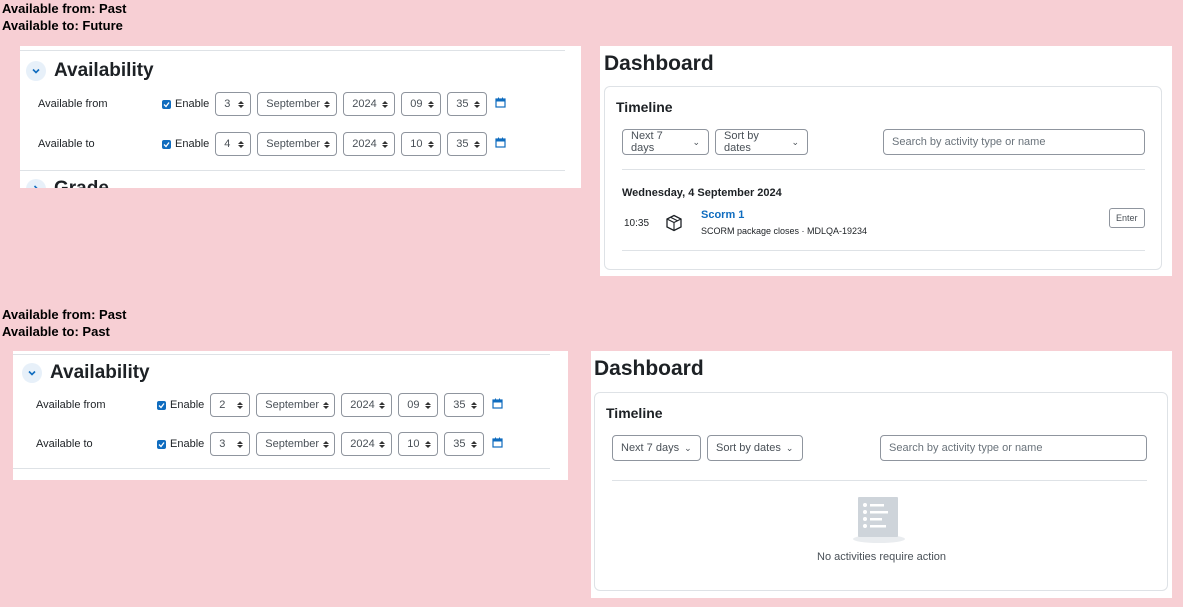 The height and width of the screenshot is (607, 1183). What do you see at coordinates (56, 331) in the screenshot?
I see `scenario2-caption-to: Available to: Past` at bounding box center [56, 331].